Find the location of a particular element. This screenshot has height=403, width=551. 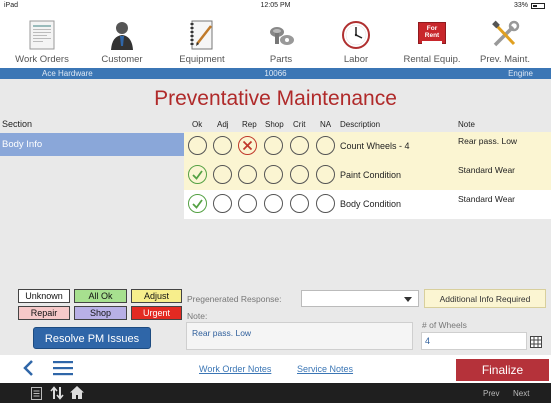

battery-percent: 33% is located at coordinates (520, 5).